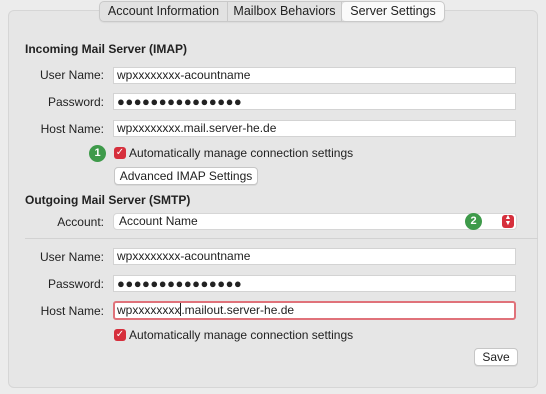 The height and width of the screenshot is (394, 546). What do you see at coordinates (285, 11) in the screenshot?
I see `tab-mailbox-behaviors: Mailbox Behaviors` at bounding box center [285, 11].